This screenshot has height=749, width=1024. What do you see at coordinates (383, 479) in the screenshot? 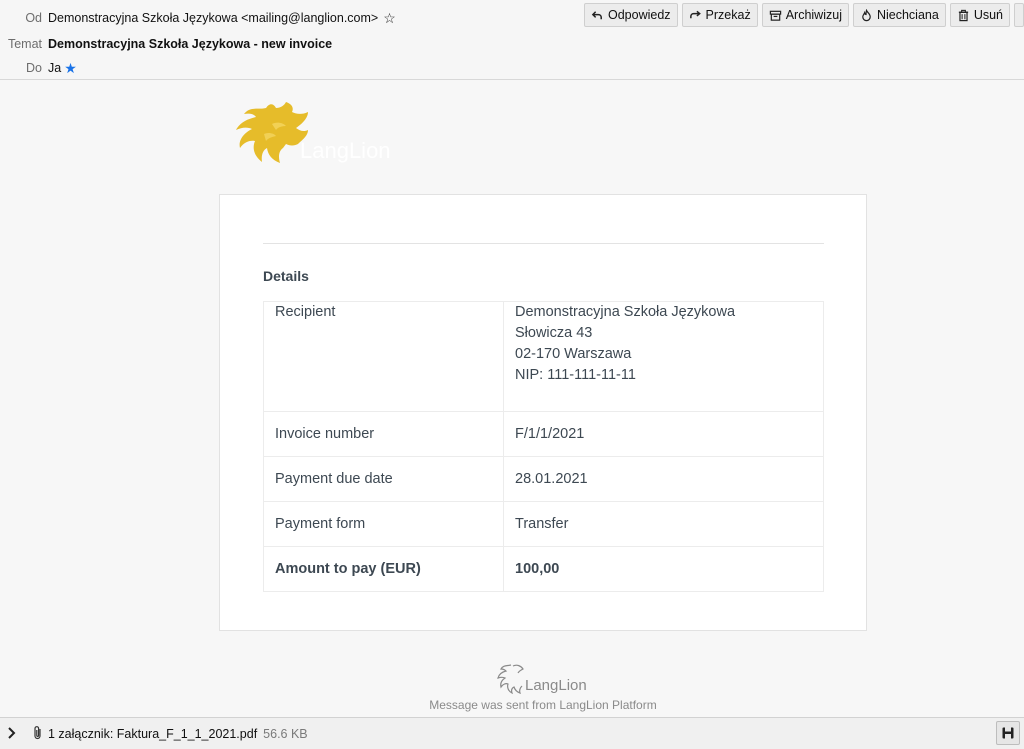
I see `due-date-label: Payment due date` at bounding box center [383, 479].